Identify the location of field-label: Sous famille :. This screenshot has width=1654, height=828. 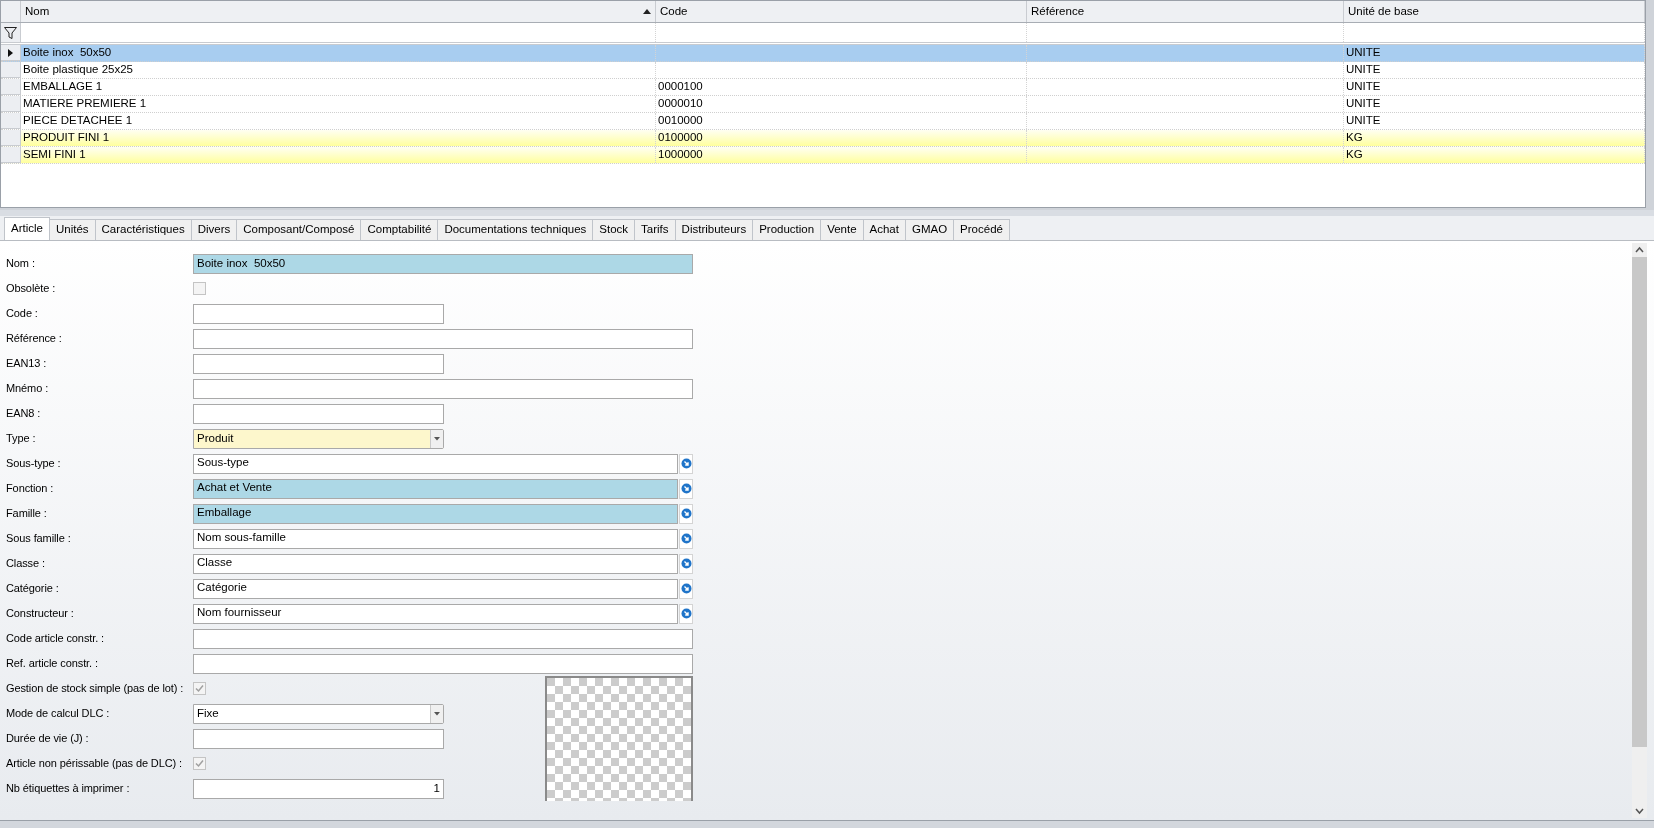
(38, 537).